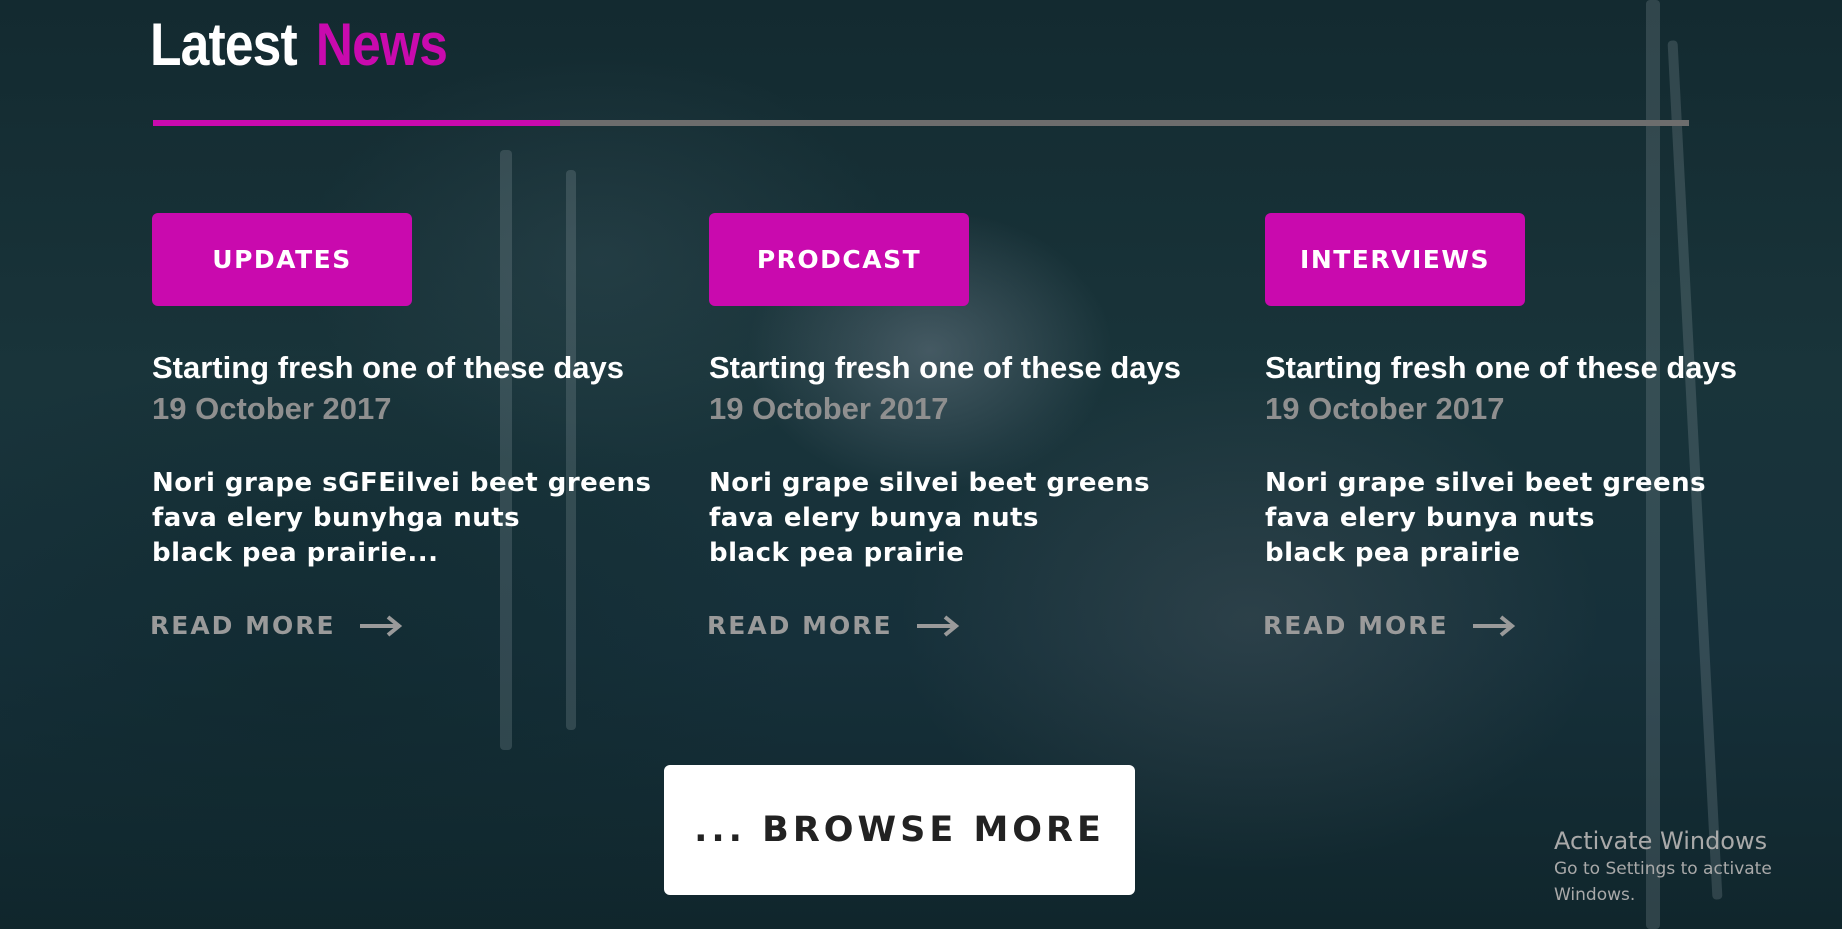 This screenshot has width=1842, height=929. I want to click on category-button-interviews: INTERVIEWS, so click(1395, 259).